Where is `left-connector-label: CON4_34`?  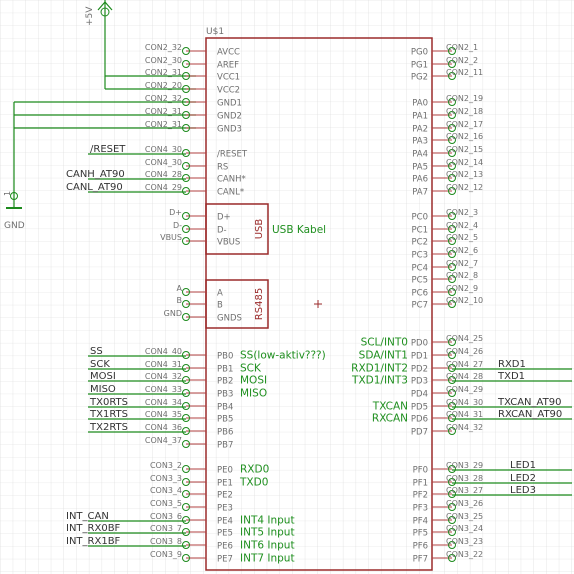 left-connector-label: CON4_34 is located at coordinates (163, 402).